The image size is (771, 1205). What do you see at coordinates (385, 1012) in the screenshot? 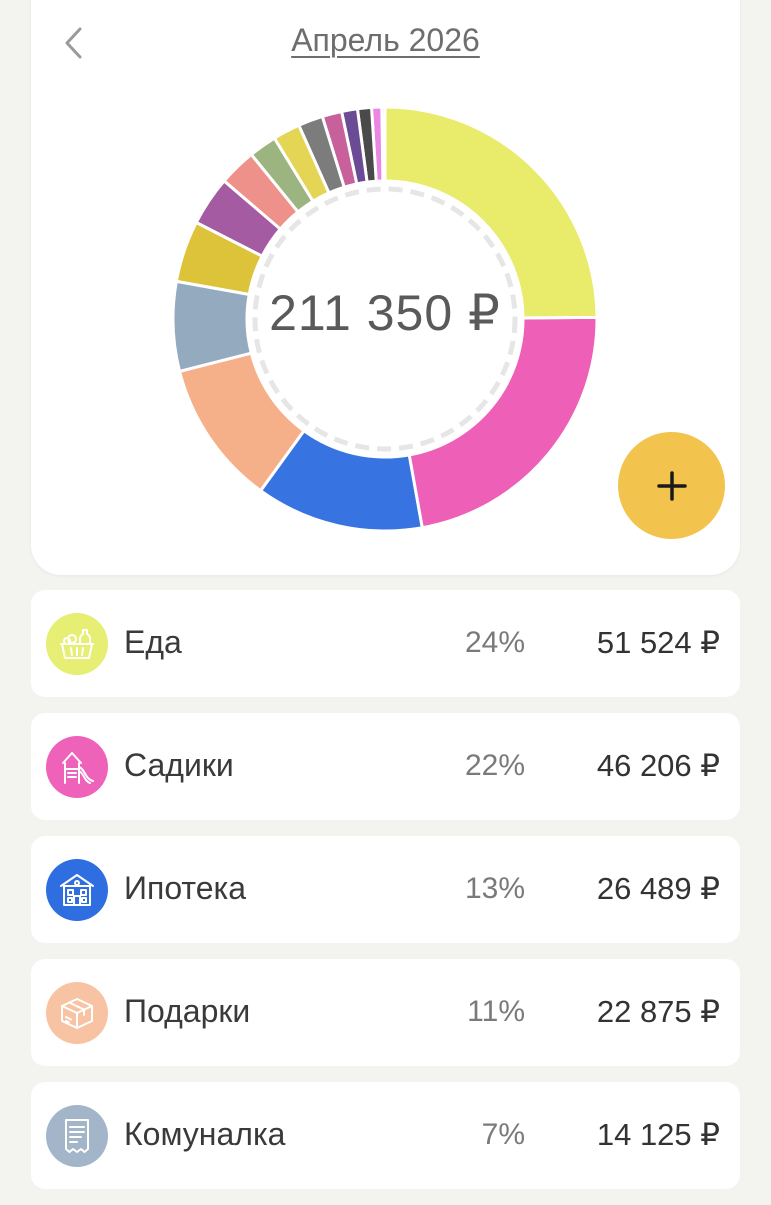
I see `category-row-gifts: Подарки 11% 22 875 ₽` at bounding box center [385, 1012].